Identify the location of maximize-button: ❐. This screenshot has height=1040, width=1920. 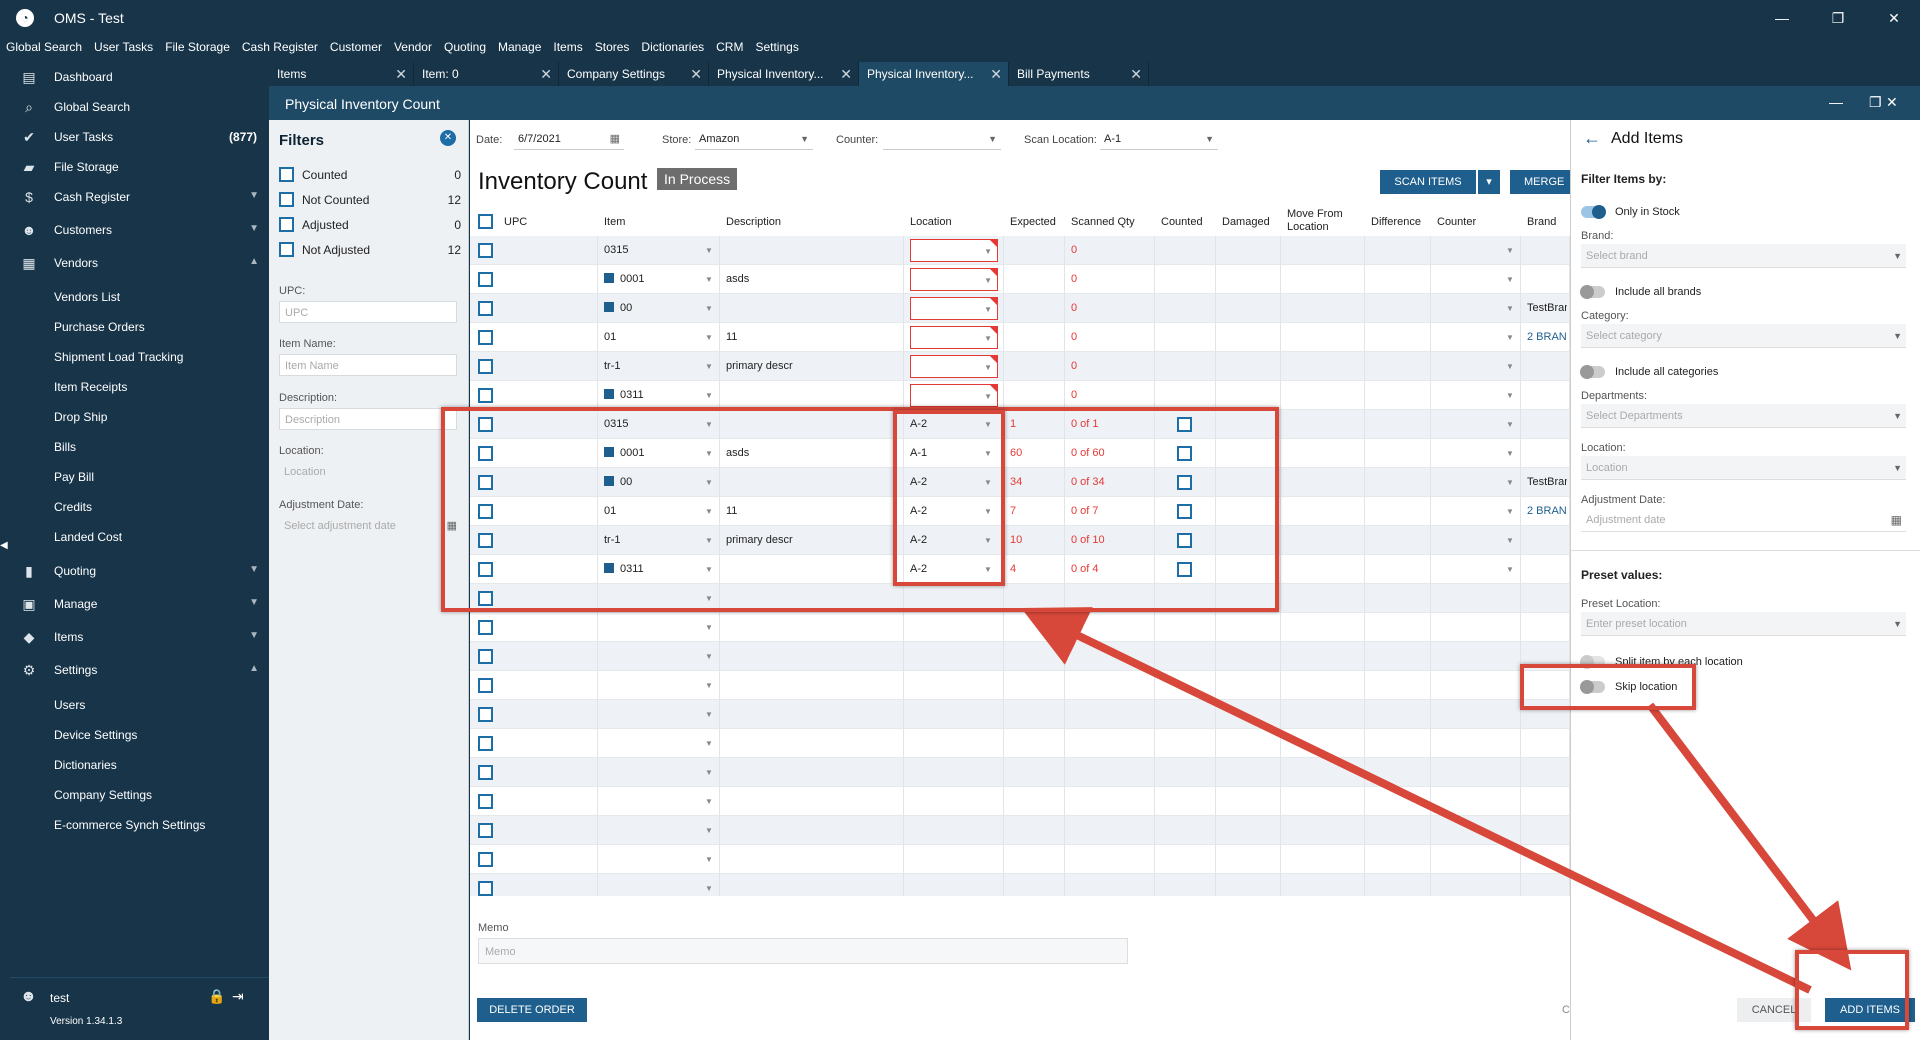
(1838, 18).